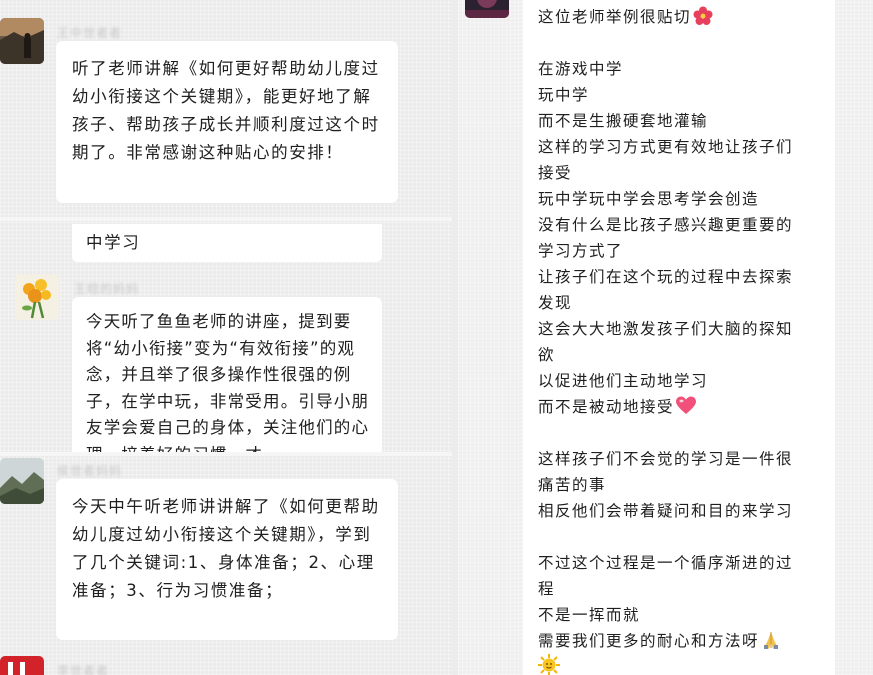 The image size is (873, 675). I want to click on message-line: 这样的学习方式更有效地让孩子们, so click(666, 147).